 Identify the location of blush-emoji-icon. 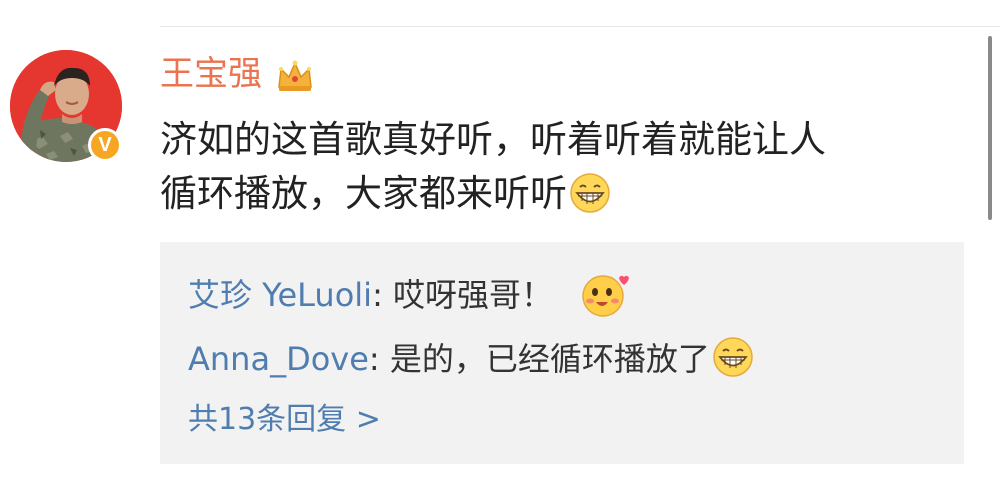
(606, 296).